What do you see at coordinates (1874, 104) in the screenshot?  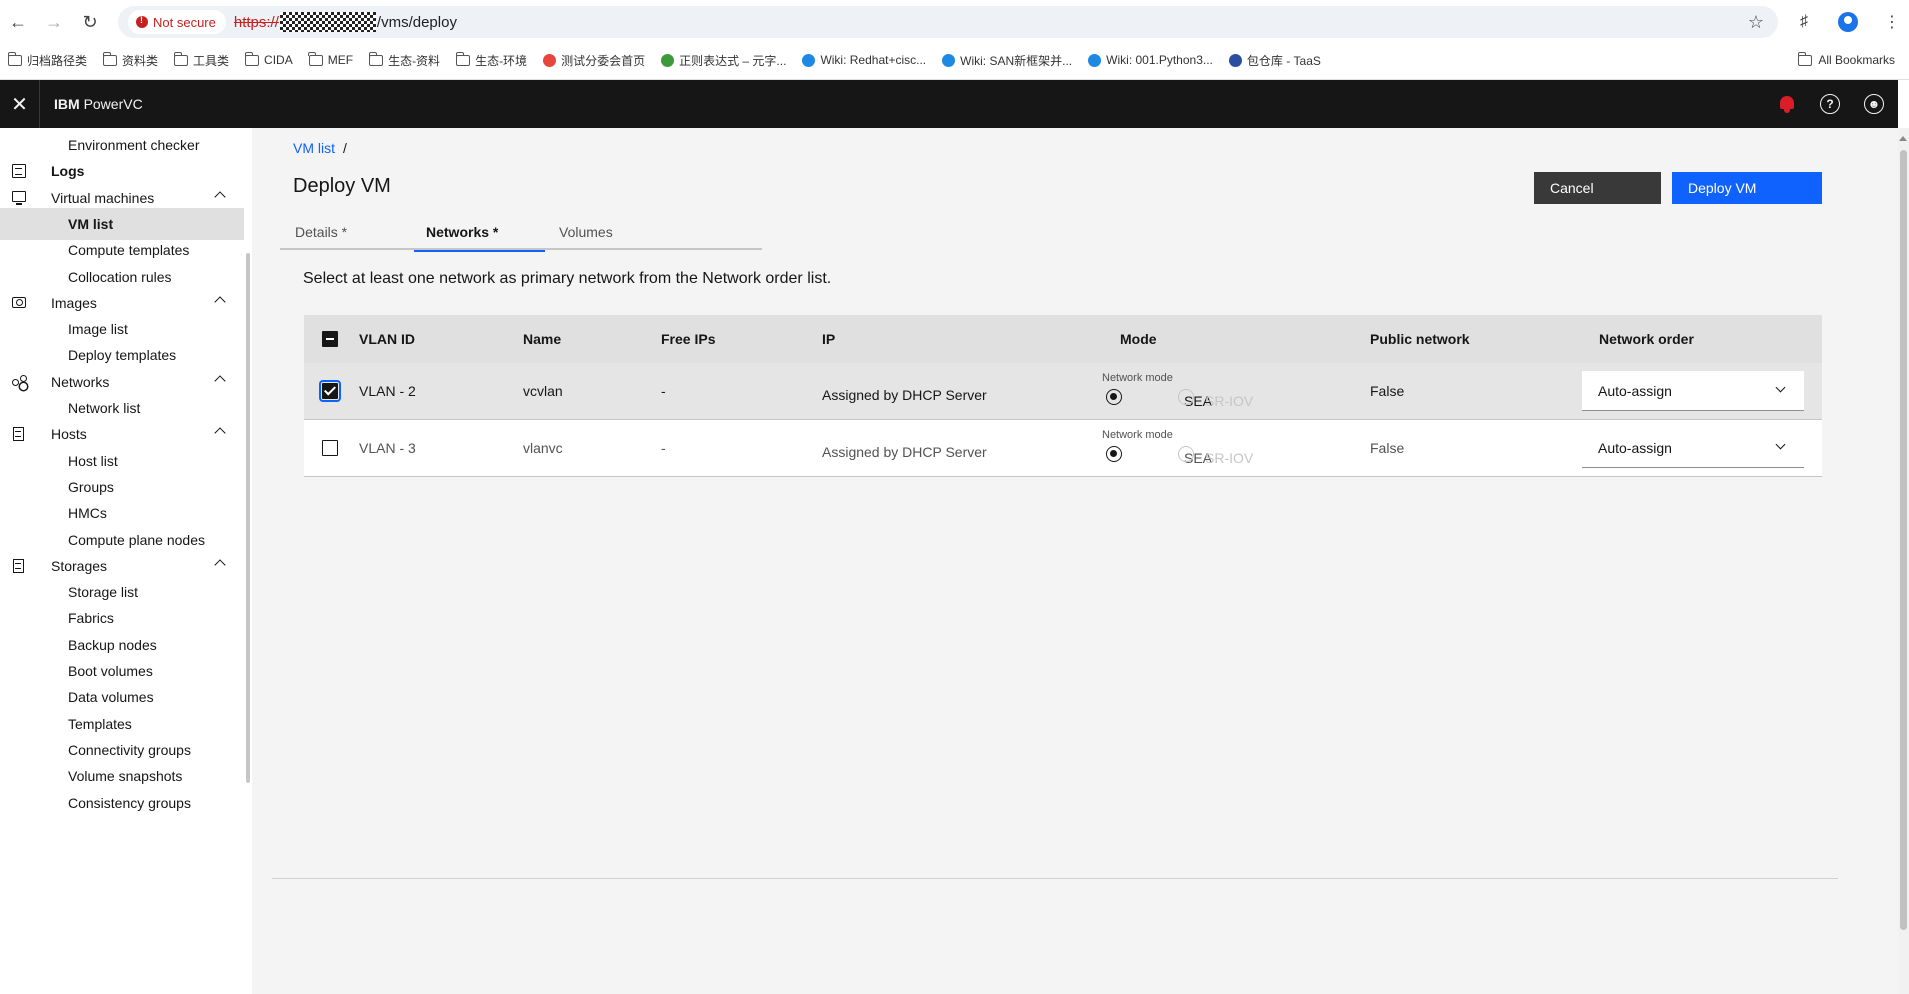 I see `user-avatar-icon: ☻` at bounding box center [1874, 104].